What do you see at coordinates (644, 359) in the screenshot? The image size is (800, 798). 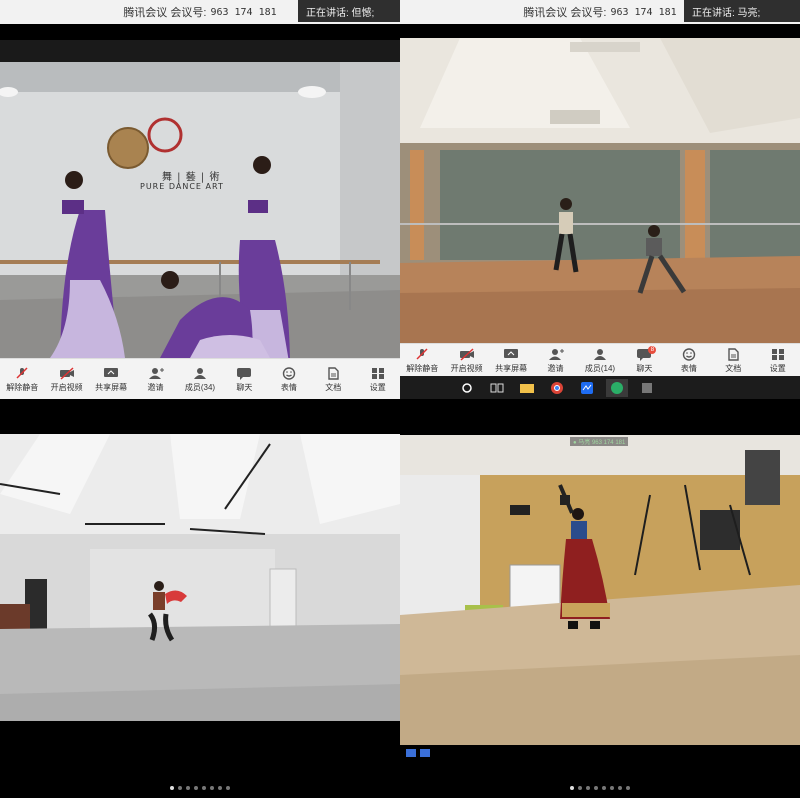 I see `toolbar-button-chat: 8 聊天` at bounding box center [644, 359].